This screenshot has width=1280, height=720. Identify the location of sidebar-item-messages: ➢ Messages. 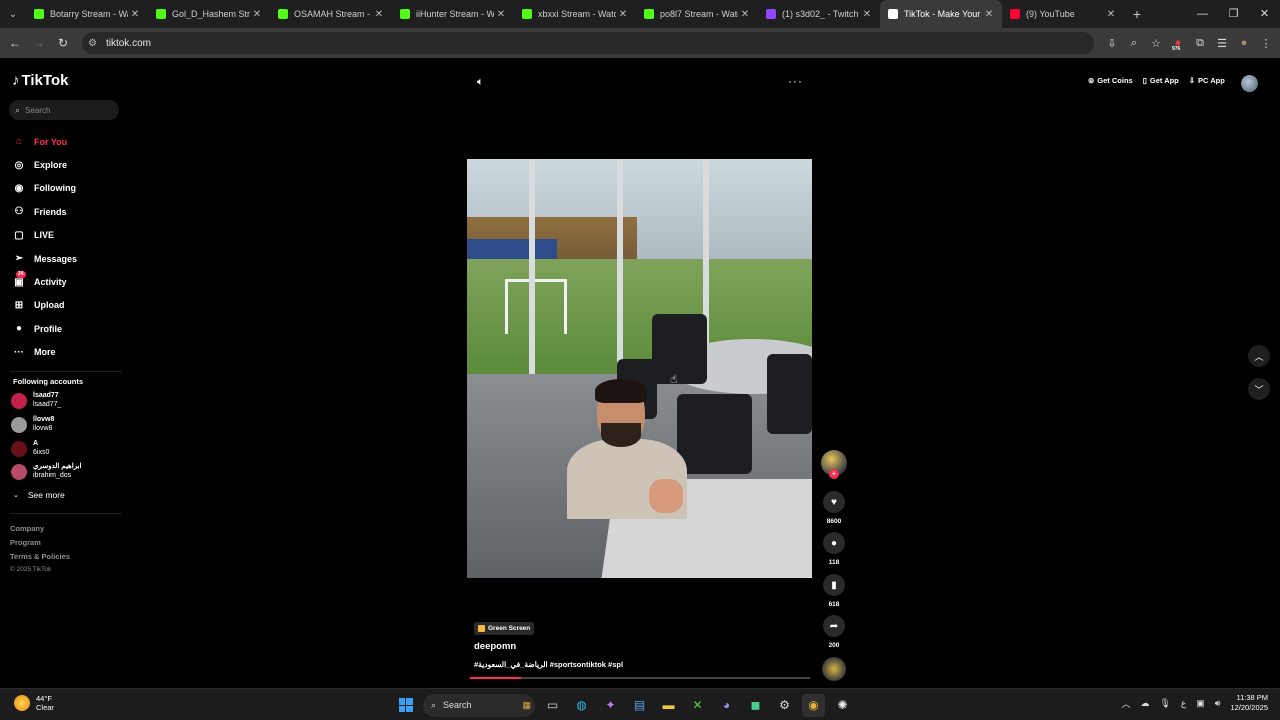
(67, 258).